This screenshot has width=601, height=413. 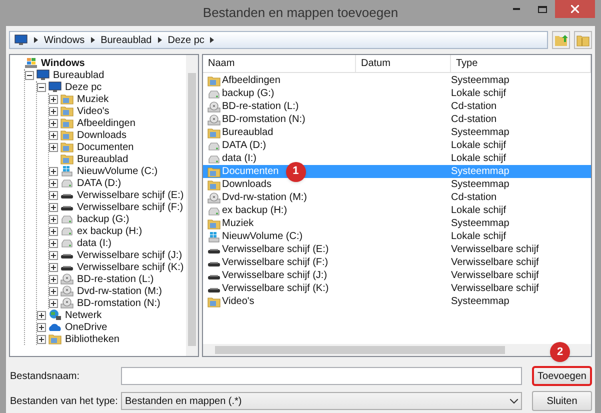 What do you see at coordinates (93, 111) in the screenshot?
I see `tree-item: Video's` at bounding box center [93, 111].